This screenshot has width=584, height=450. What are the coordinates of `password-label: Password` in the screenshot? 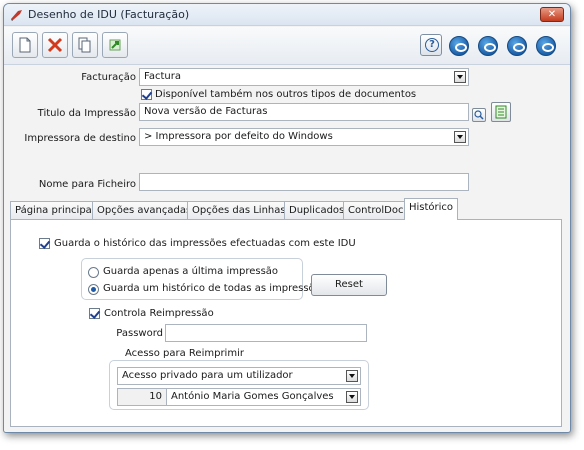 It's located at (139, 333).